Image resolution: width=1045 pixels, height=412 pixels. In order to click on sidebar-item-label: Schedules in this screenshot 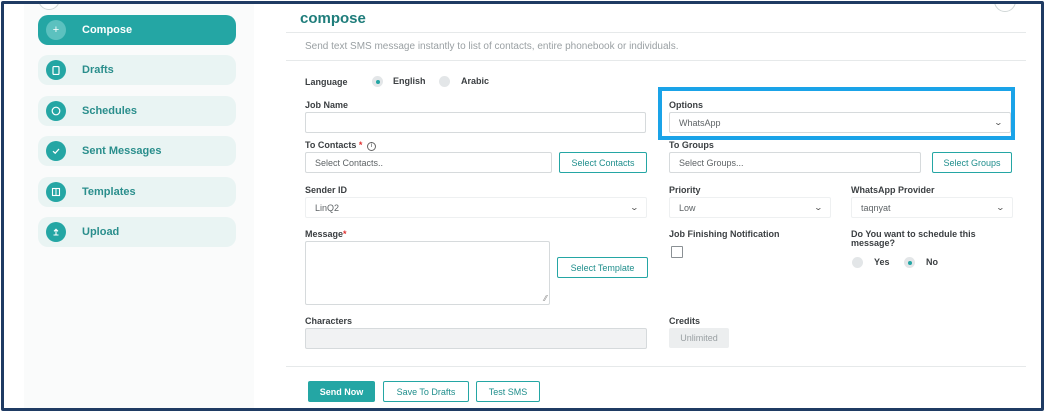, I will do `click(110, 111)`.